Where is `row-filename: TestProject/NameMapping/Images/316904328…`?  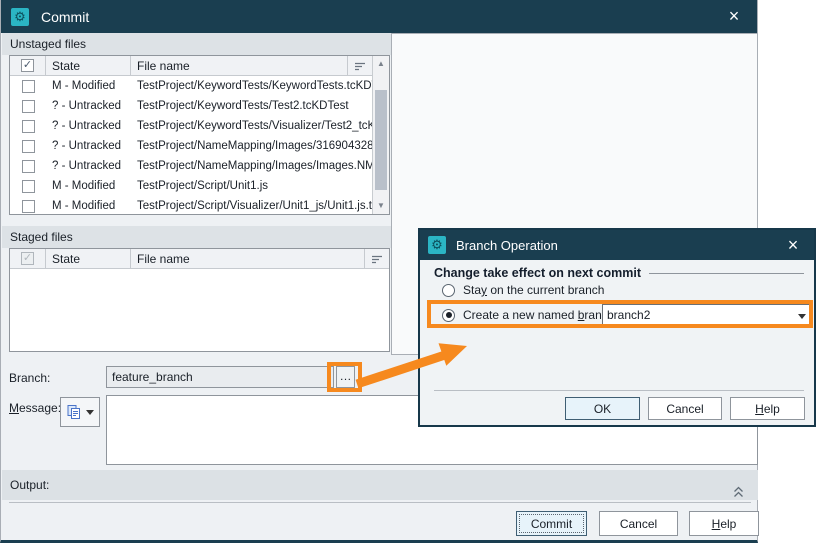 row-filename: TestProject/NameMapping/Images/316904328… is located at coordinates (254, 146).